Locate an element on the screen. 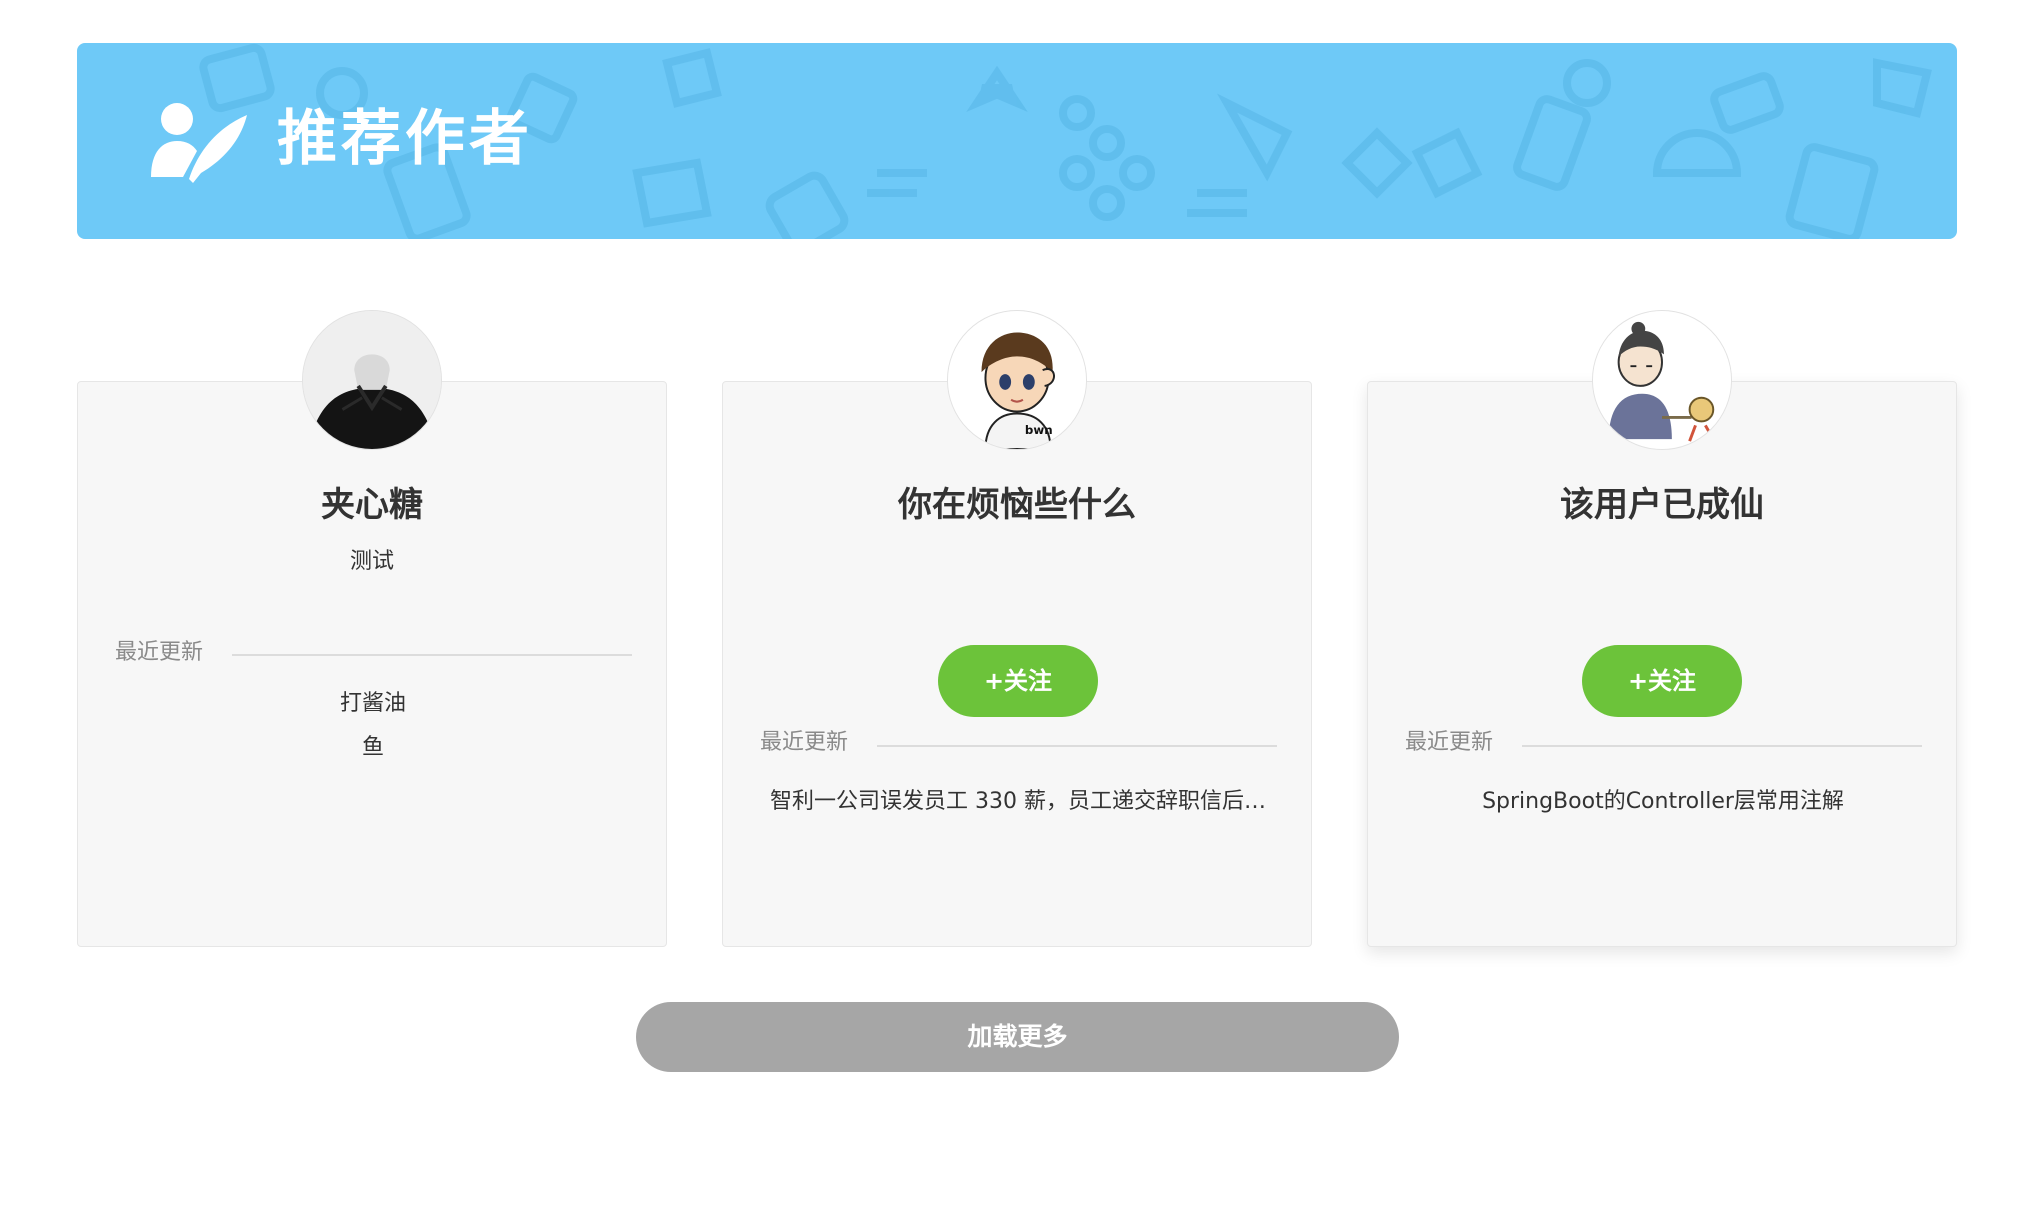  cartoon-boy-avatar: bwn is located at coordinates (1017, 380).